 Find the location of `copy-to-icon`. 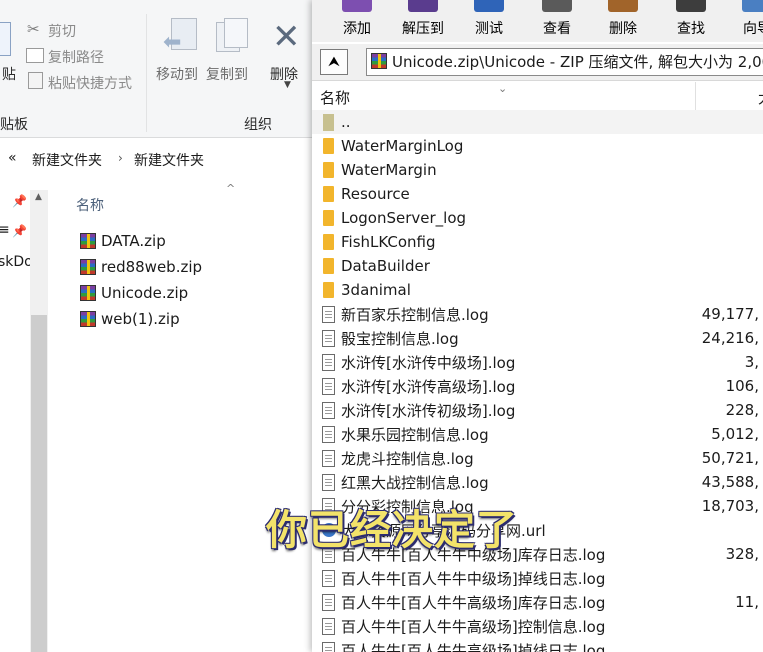

copy-to-icon is located at coordinates (233, 39).